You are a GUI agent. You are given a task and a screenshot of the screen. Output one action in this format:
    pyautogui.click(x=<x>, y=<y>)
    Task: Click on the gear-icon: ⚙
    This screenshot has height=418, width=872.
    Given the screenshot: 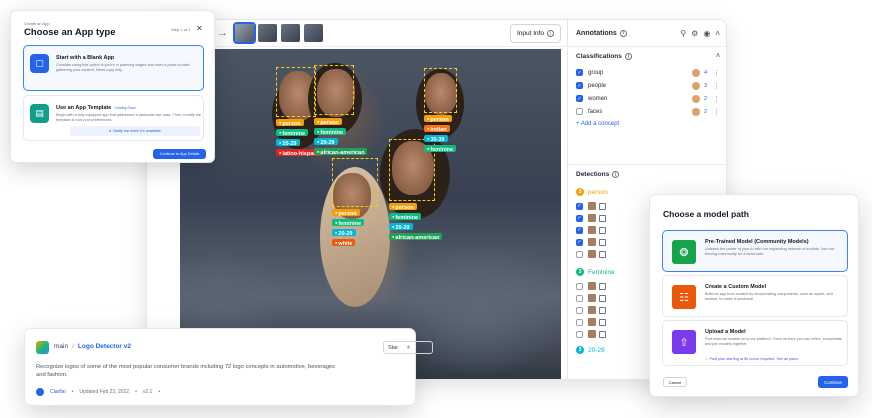 What is the action you would take?
    pyautogui.click(x=694, y=33)
    